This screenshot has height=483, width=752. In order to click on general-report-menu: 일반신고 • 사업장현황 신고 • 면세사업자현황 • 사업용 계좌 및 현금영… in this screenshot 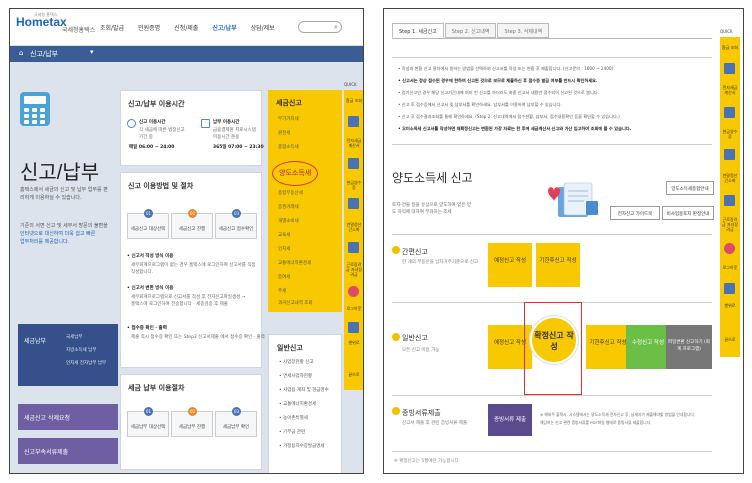, I will do `click(305, 403)`.